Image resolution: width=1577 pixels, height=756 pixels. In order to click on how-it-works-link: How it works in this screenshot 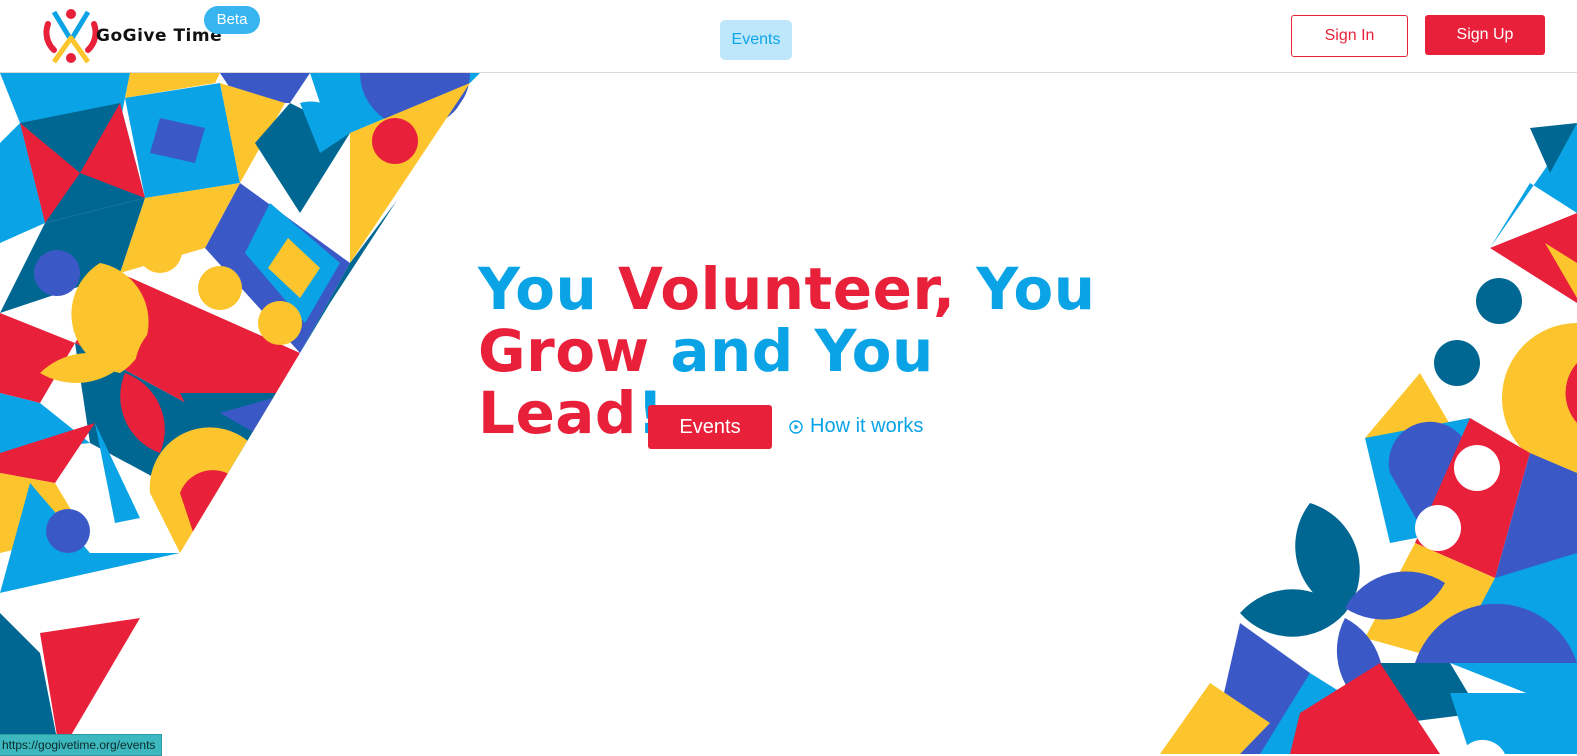, I will do `click(856, 426)`.